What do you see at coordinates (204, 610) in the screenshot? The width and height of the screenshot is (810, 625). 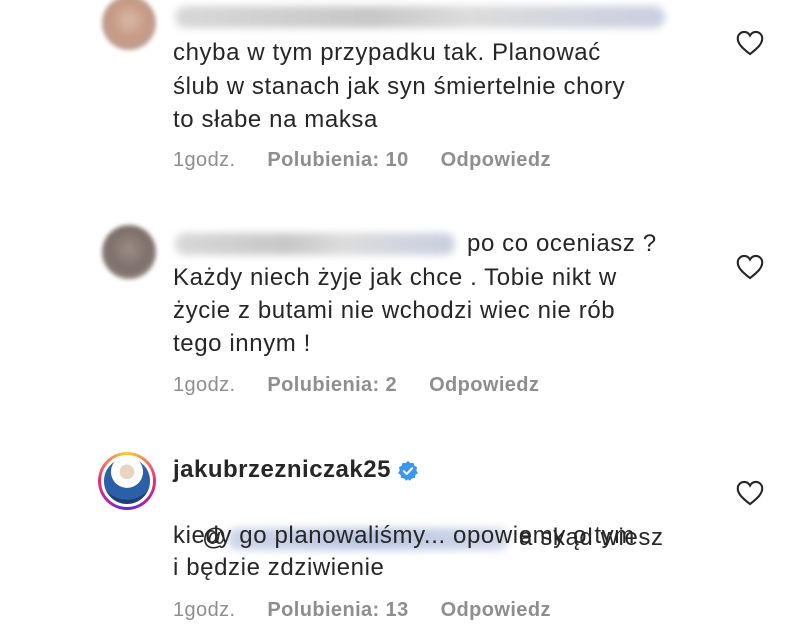 I see `comment-time: 1godz.` at bounding box center [204, 610].